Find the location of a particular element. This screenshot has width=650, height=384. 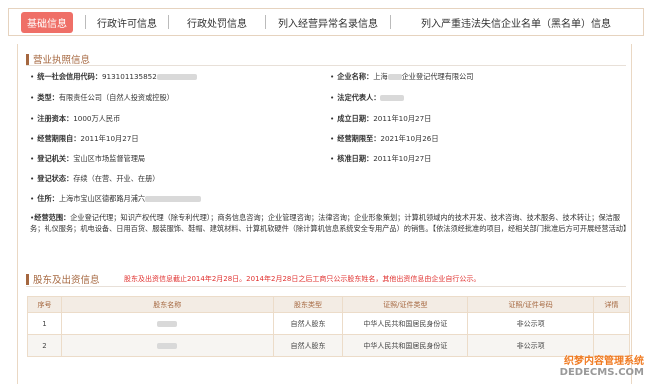

tab-label: 行政处罚信息 is located at coordinates (217, 24).